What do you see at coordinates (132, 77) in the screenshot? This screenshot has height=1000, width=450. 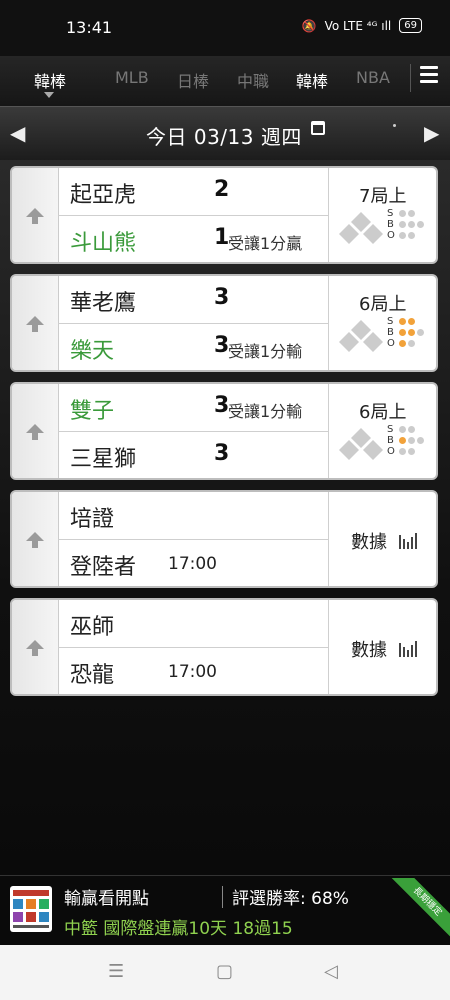 I see `tab-mlb: MLB` at bounding box center [132, 77].